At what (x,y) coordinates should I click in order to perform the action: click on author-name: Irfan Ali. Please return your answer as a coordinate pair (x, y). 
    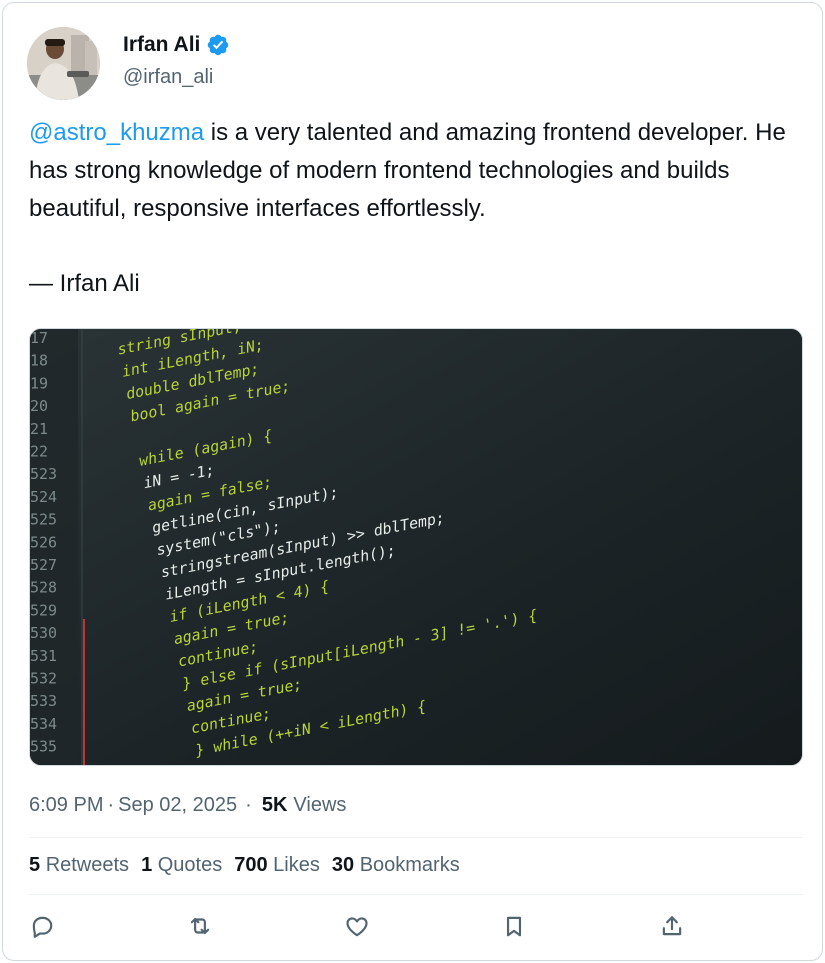
    Looking at the image, I should click on (161, 45).